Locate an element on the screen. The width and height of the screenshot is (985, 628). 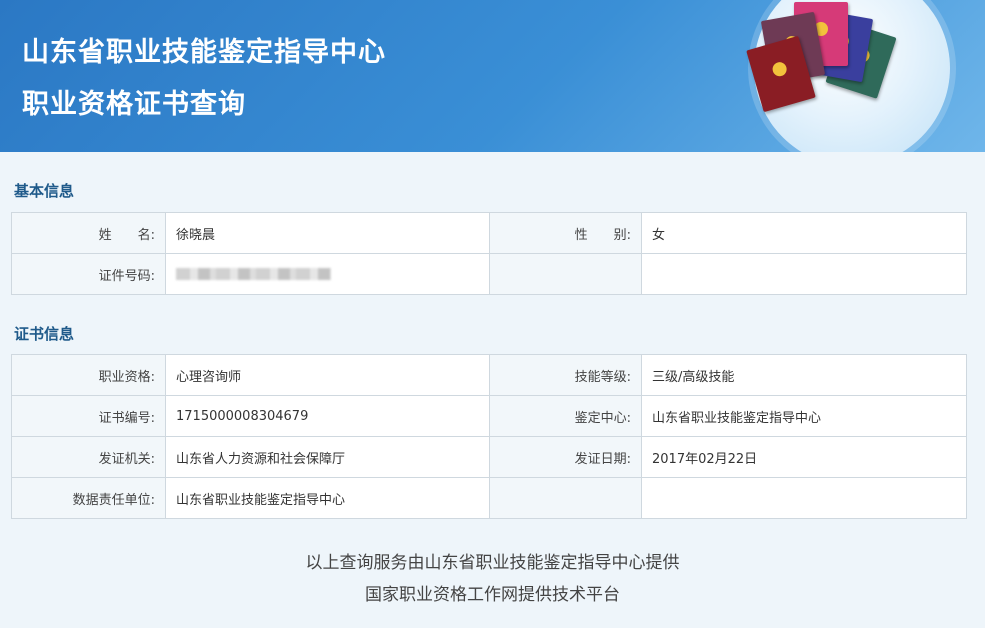
table-row: 姓 名: 徐晓晨 性 别: 女 is located at coordinates (489, 233).